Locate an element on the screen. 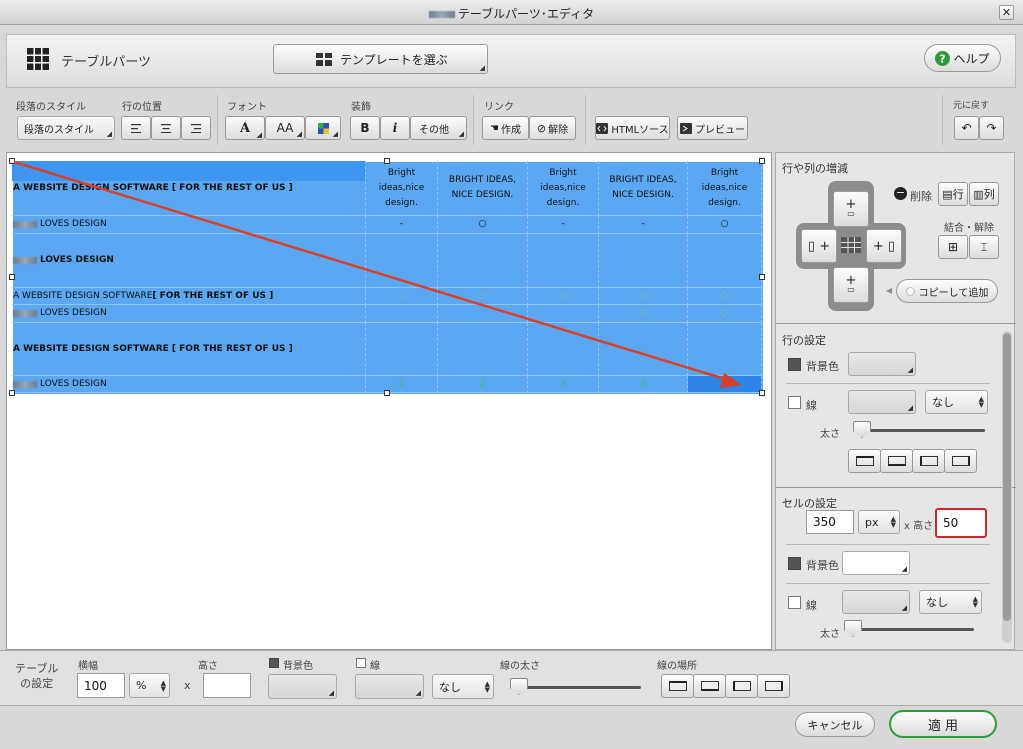  cancel-button: キャンセル is located at coordinates (835, 724).